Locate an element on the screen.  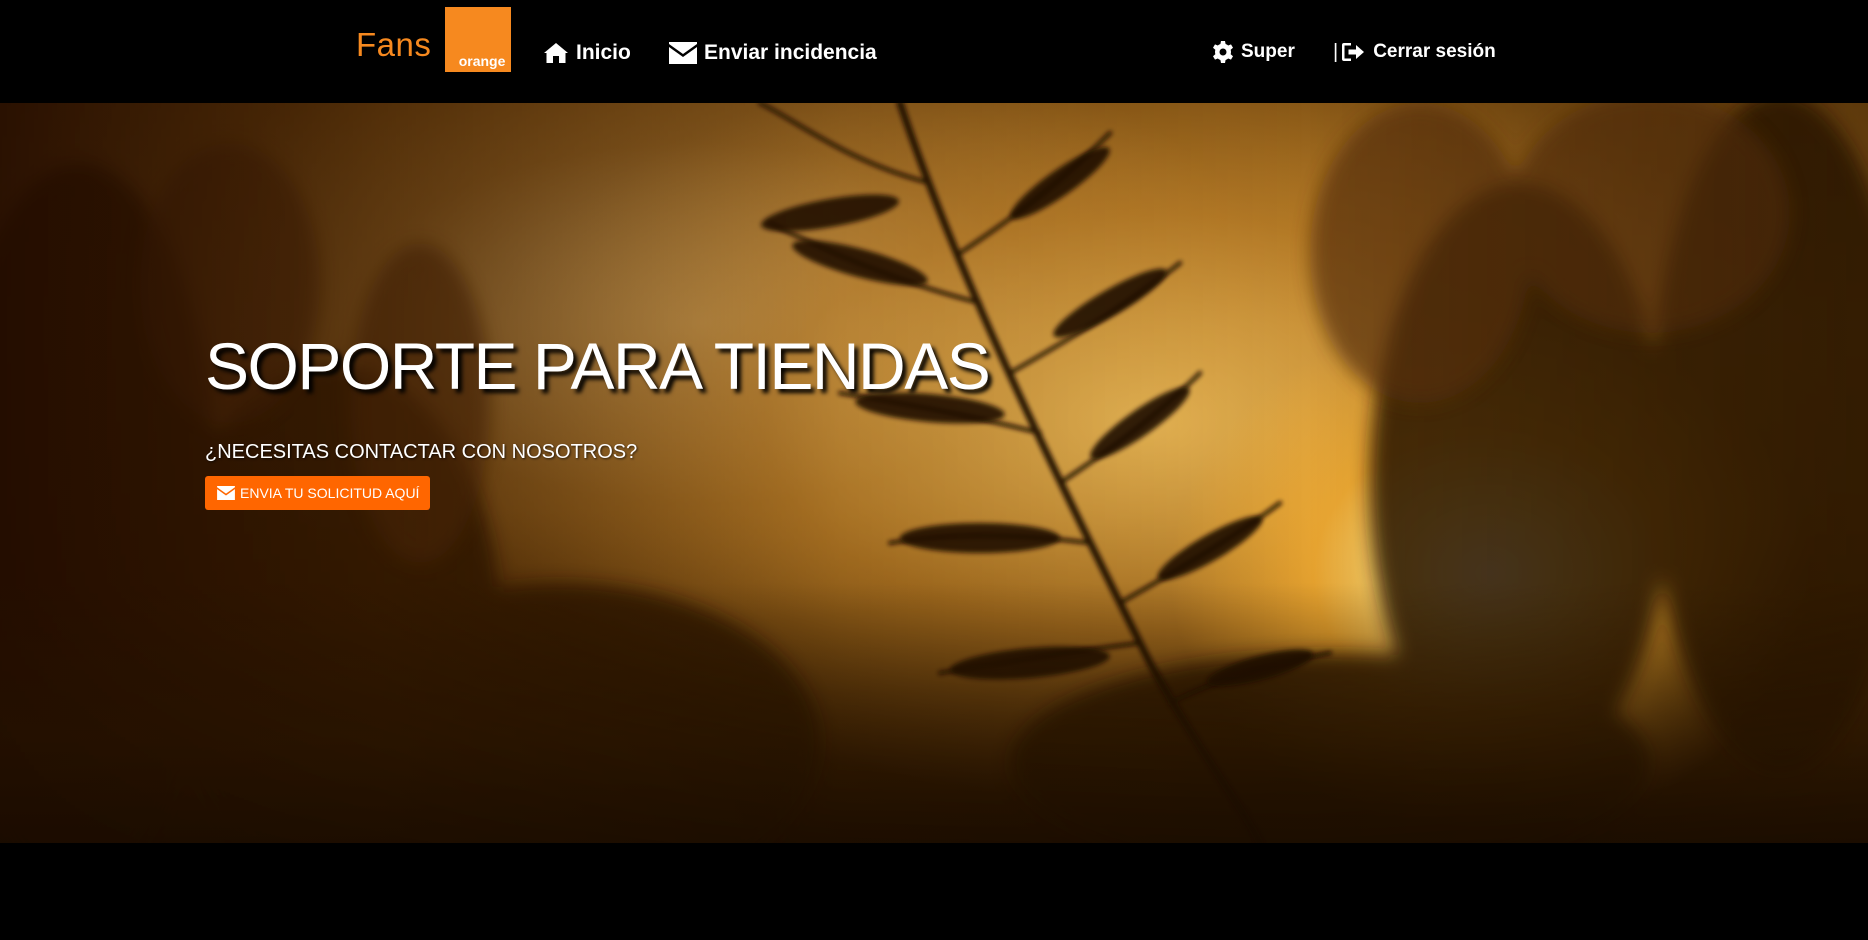
hero-title: SOPORTE PARA TIENDAS is located at coordinates (598, 366).